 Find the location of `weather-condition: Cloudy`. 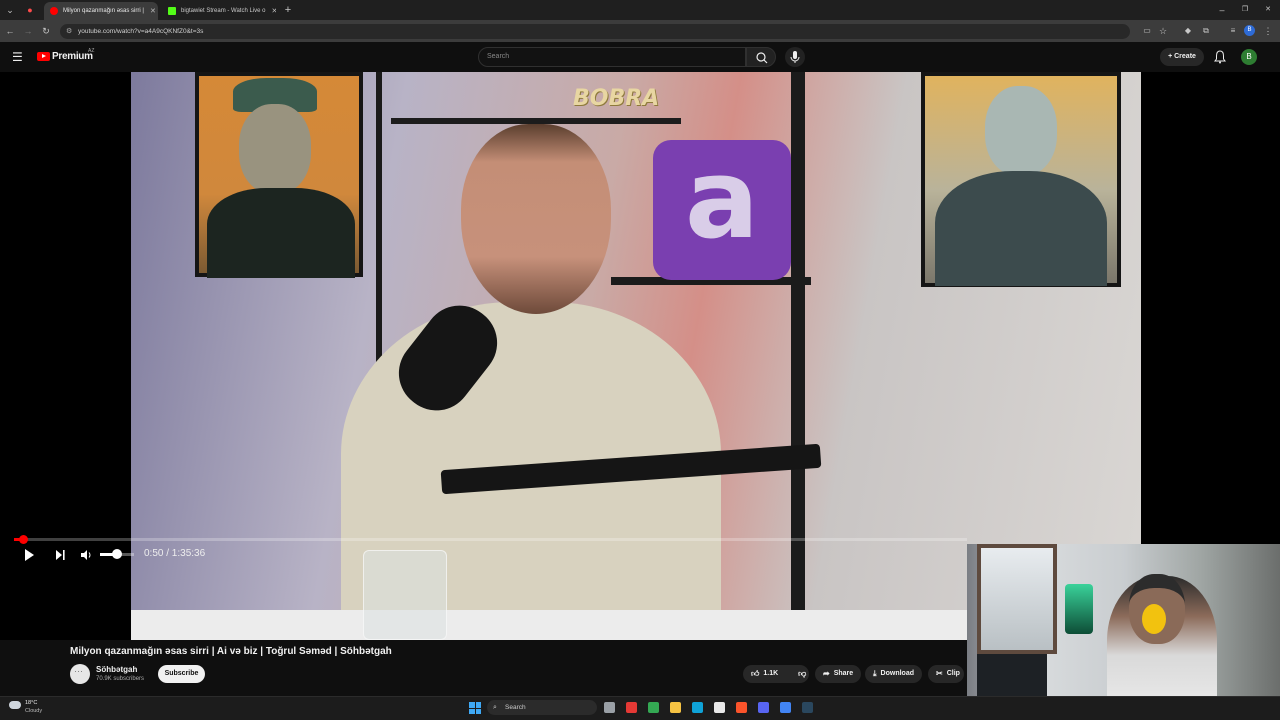

weather-condition: Cloudy is located at coordinates (33, 711).